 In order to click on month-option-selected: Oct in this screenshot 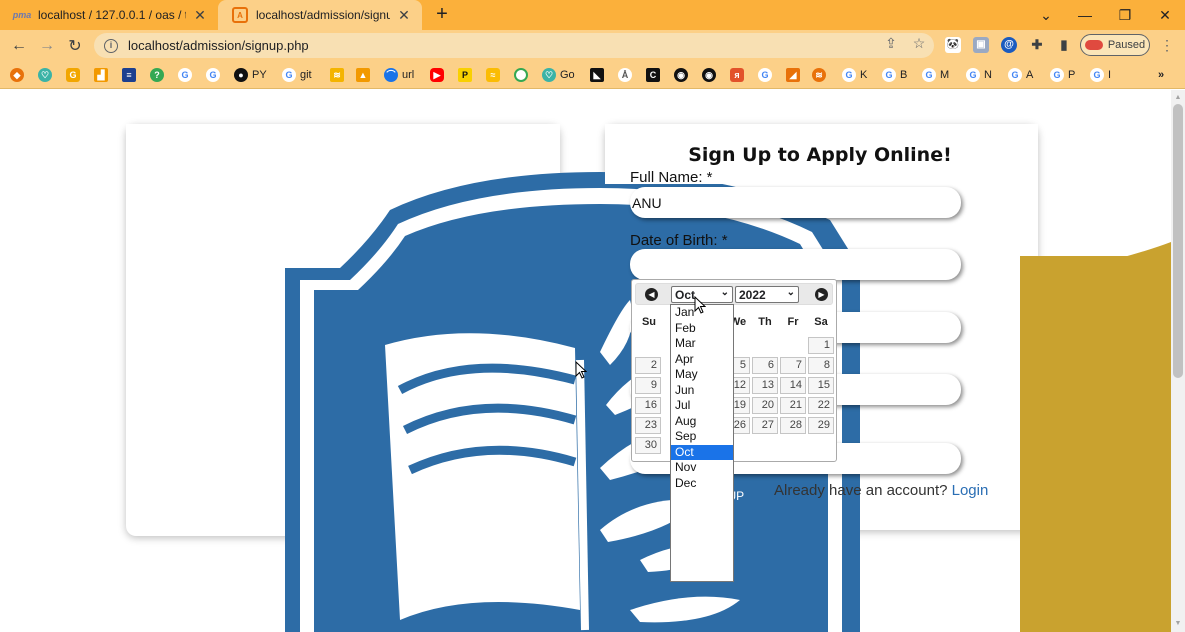, I will do `click(702, 452)`.